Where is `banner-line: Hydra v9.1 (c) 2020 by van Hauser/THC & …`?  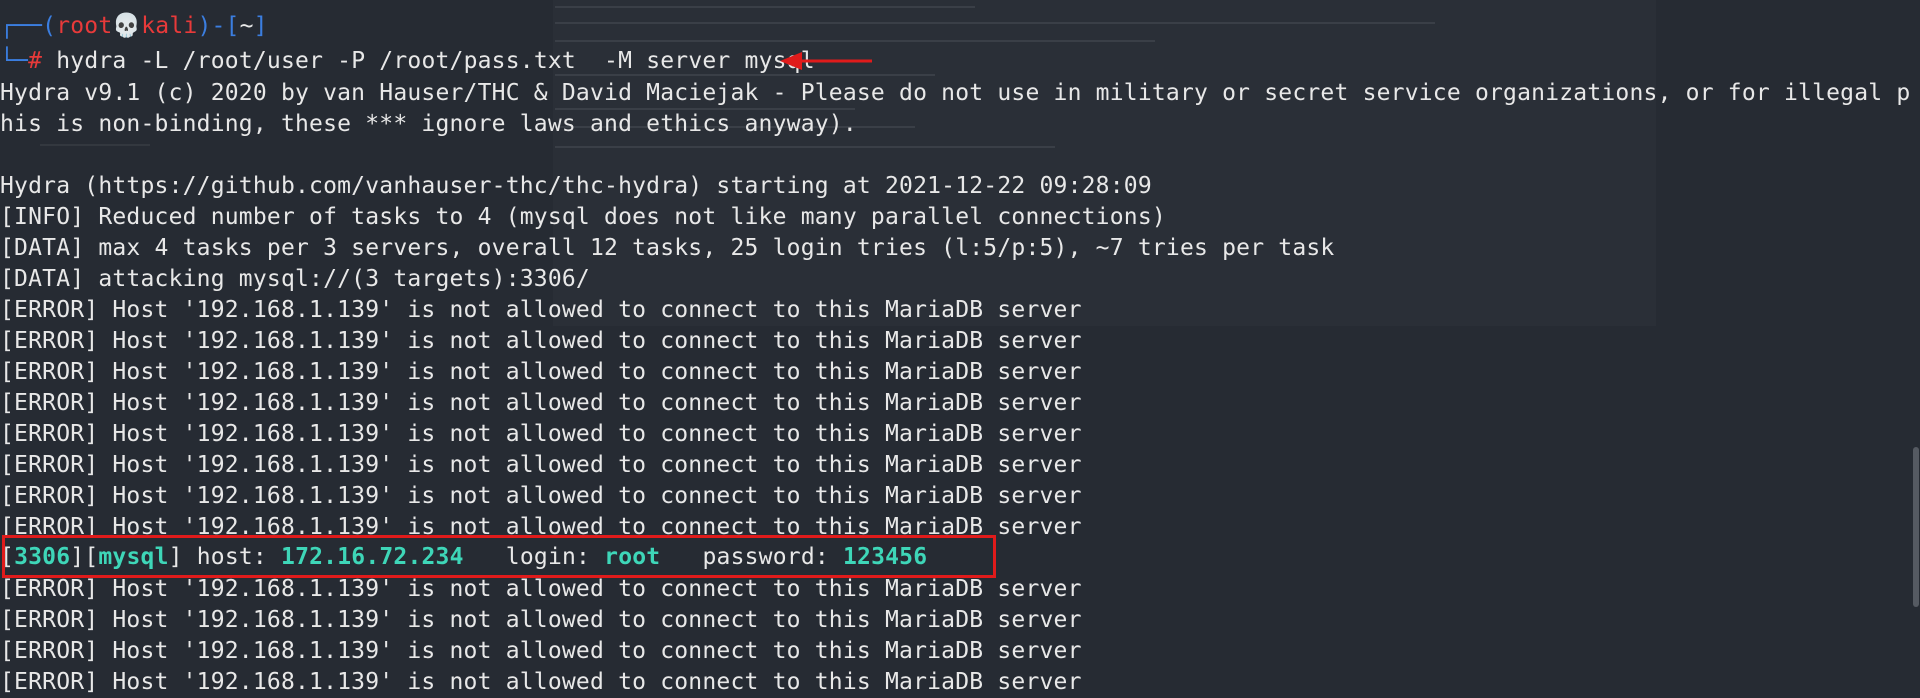 banner-line: Hydra v9.1 (c) 2020 by van Hauser/THC & … is located at coordinates (960, 93).